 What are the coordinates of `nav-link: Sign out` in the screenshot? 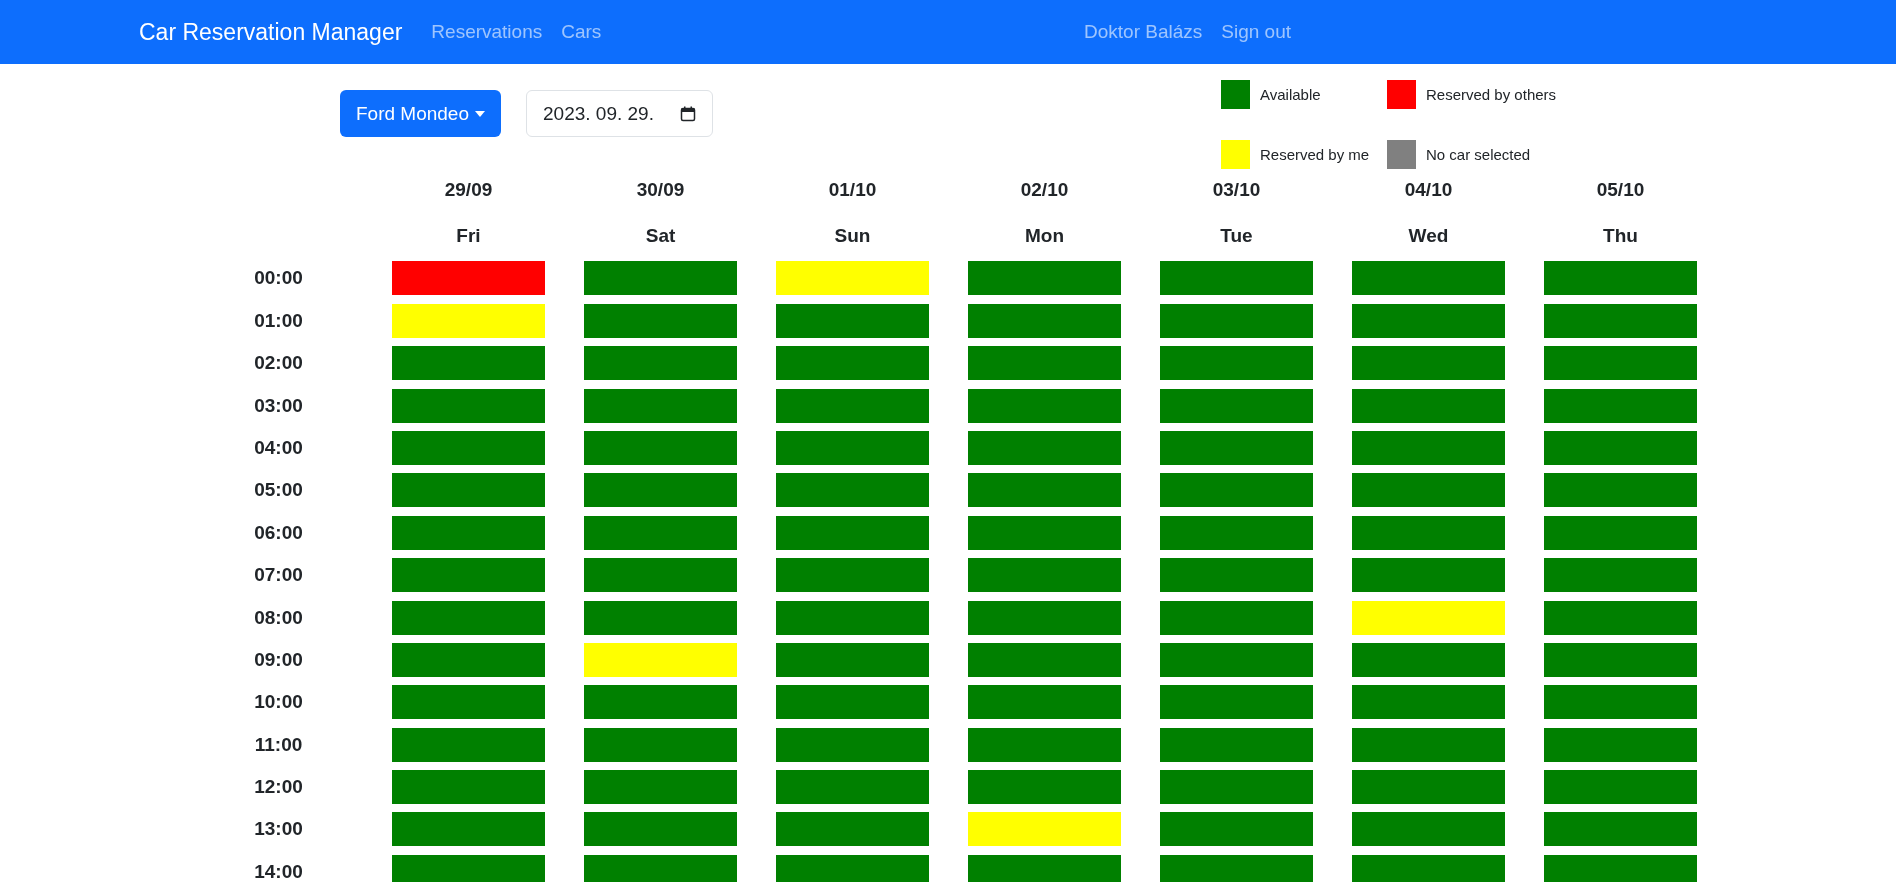 It's located at (1256, 32).